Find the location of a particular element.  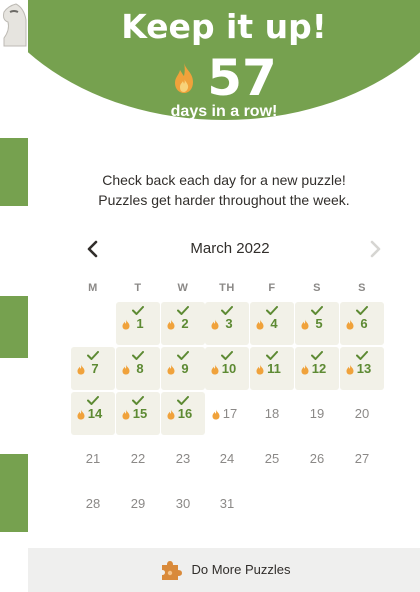

calendar-day: 21 is located at coordinates (93, 458).